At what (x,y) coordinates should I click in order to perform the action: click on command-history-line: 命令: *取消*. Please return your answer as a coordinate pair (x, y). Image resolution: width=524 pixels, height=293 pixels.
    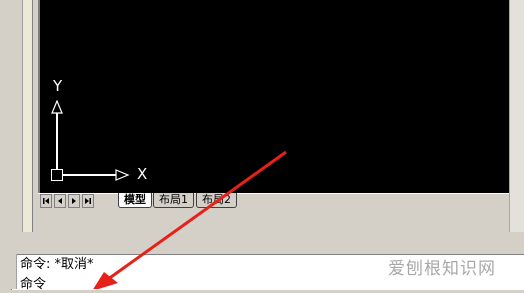
    Looking at the image, I should click on (57, 264).